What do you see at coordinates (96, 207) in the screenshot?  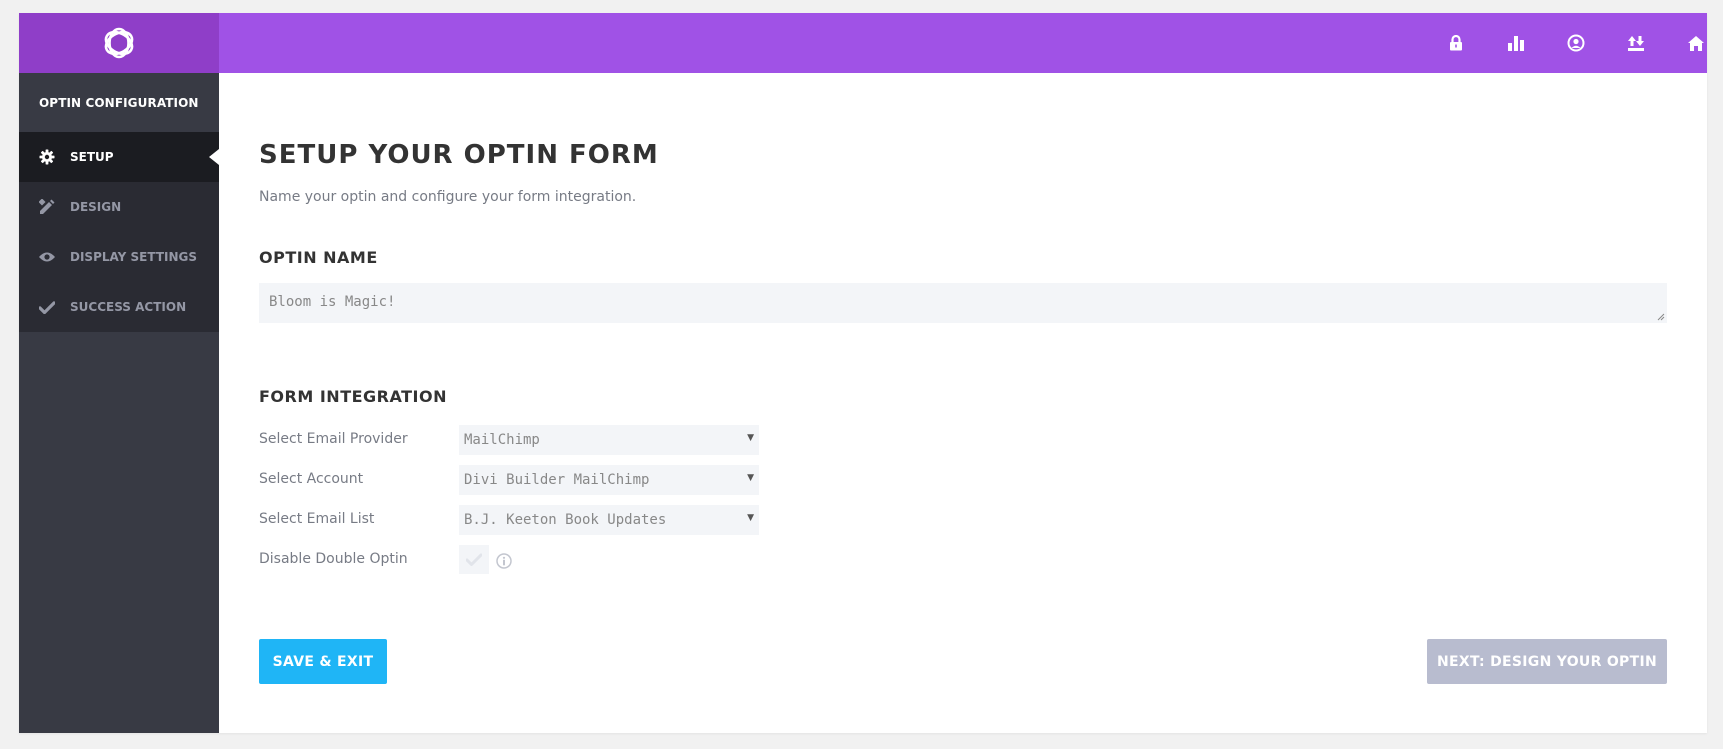 I see `sidebar-item-label: DESIGN` at bounding box center [96, 207].